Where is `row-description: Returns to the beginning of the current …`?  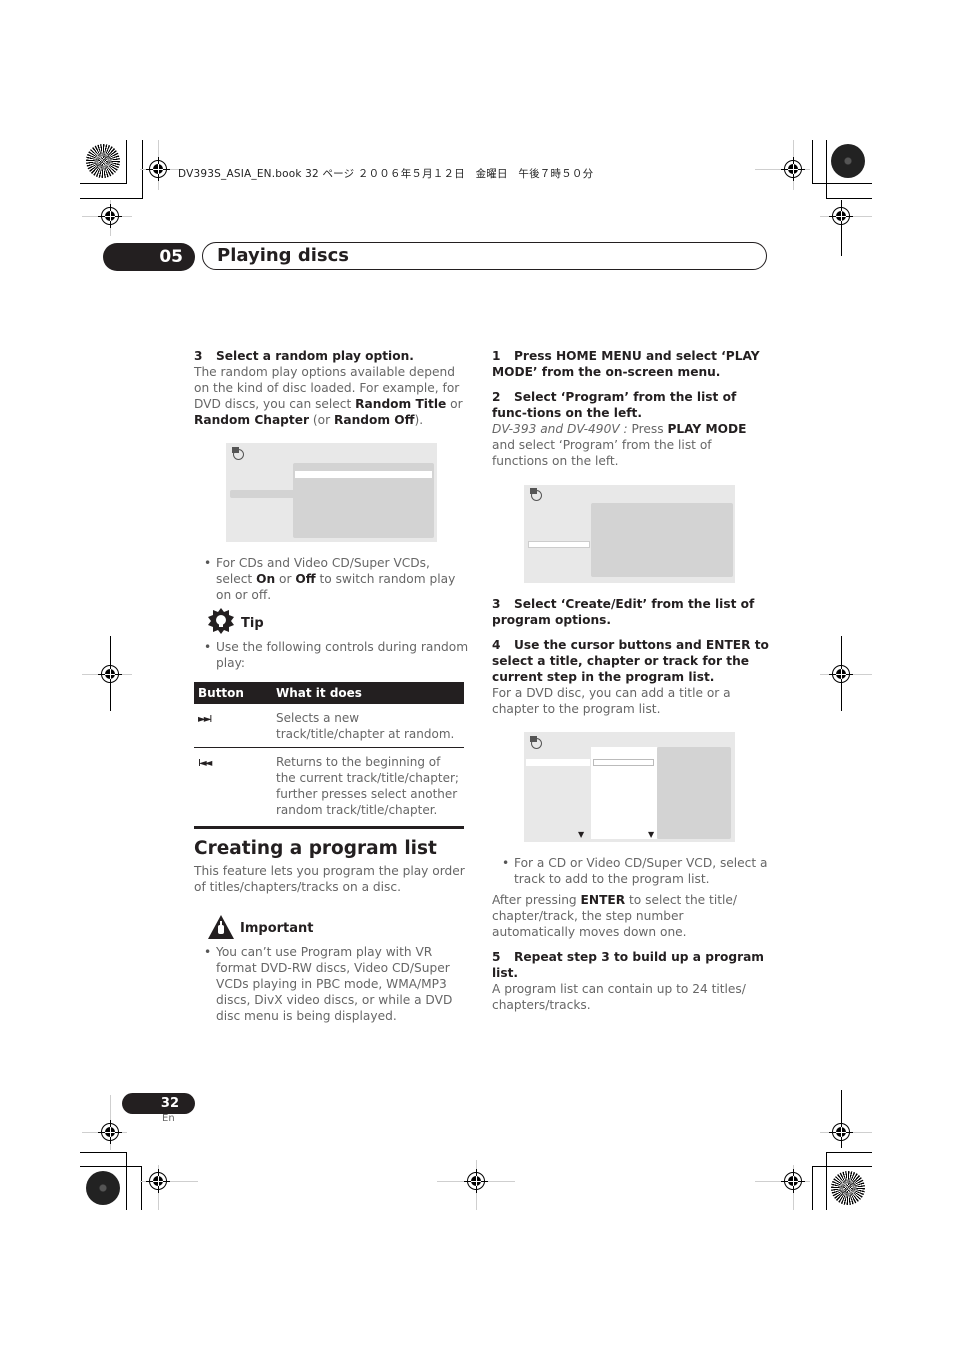 row-description: Returns to the beginning of the current … is located at coordinates (368, 788).